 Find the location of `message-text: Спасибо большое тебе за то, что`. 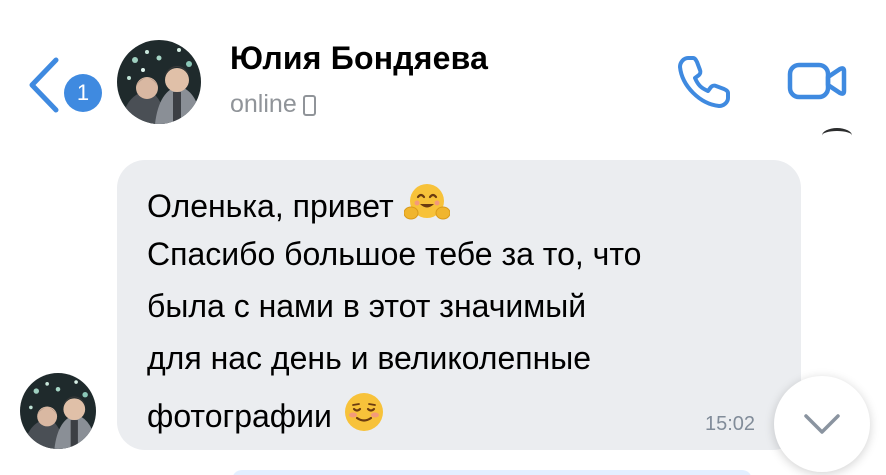

message-text: Спасибо большое тебе за то, что is located at coordinates (394, 254).